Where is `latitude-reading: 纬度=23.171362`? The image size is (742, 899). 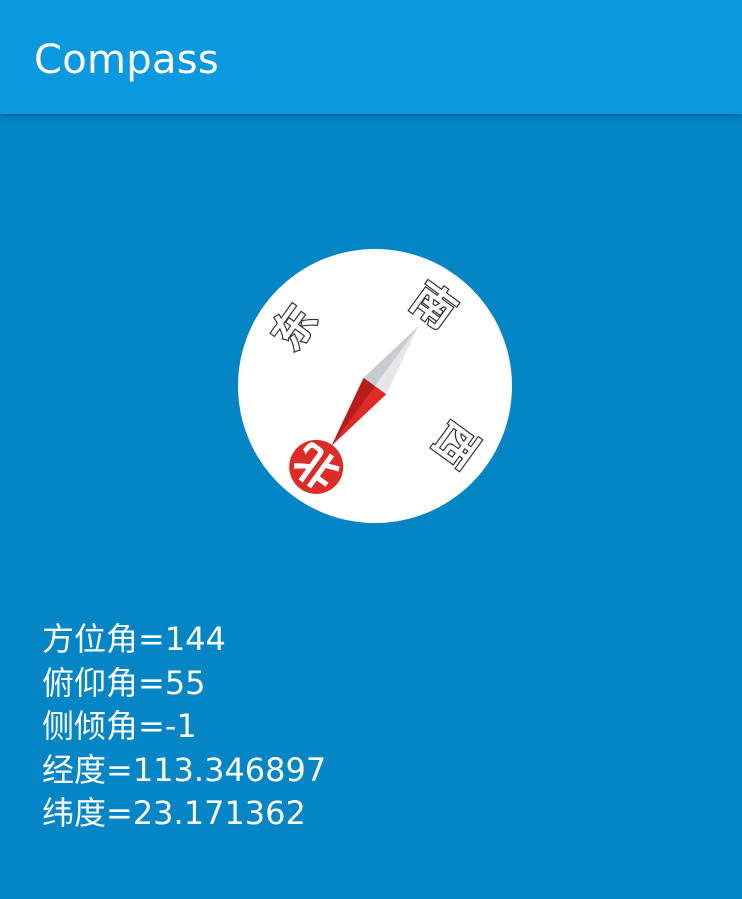
latitude-reading: 纬度=23.171362 is located at coordinates (174, 813).